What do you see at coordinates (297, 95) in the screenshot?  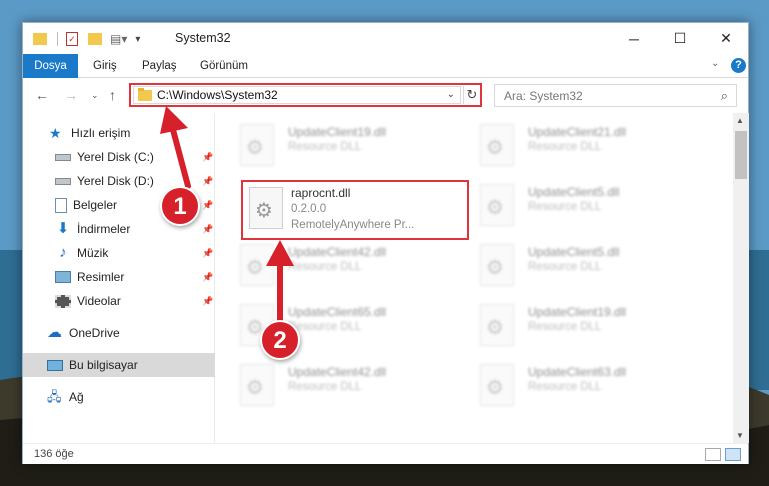 I see `address-bar: C:\Windows\System32 ⌄` at bounding box center [297, 95].